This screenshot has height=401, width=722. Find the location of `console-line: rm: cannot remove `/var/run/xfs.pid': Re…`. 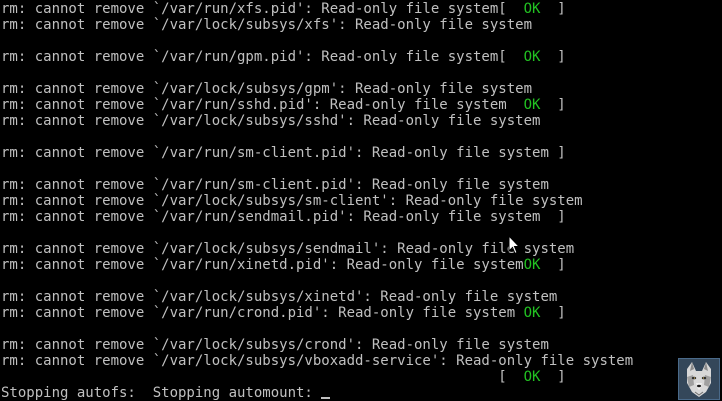

console-line: rm: cannot remove `/var/run/xfs.pid': Re… is located at coordinates (283, 9).